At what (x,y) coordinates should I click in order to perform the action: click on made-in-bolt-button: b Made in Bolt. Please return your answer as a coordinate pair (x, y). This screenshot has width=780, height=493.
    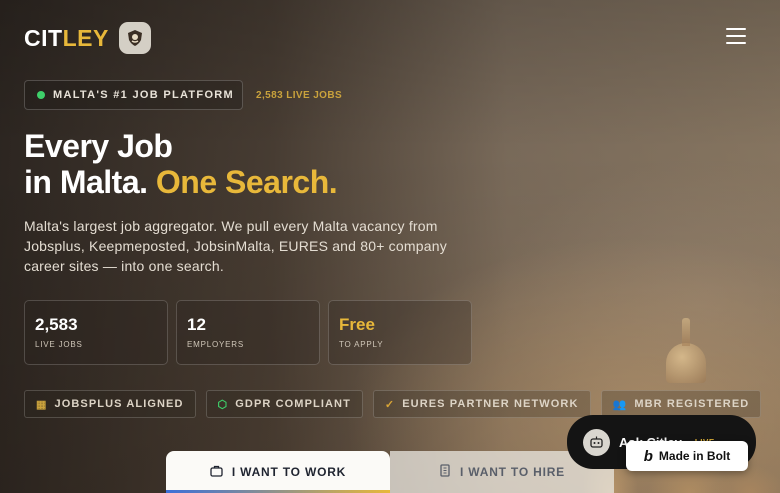
    Looking at the image, I should click on (687, 456).